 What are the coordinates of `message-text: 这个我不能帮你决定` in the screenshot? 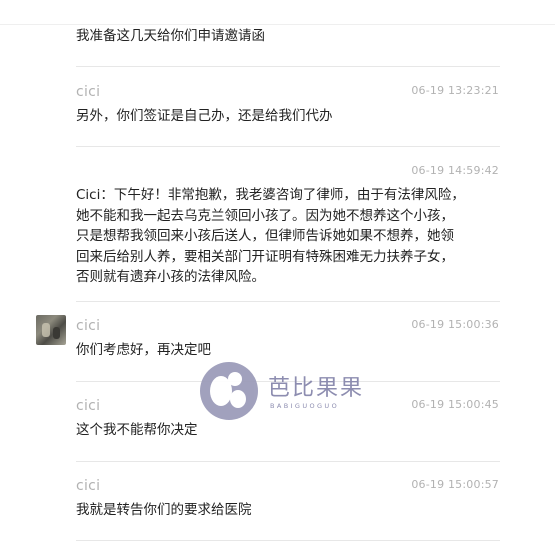 It's located at (137, 430).